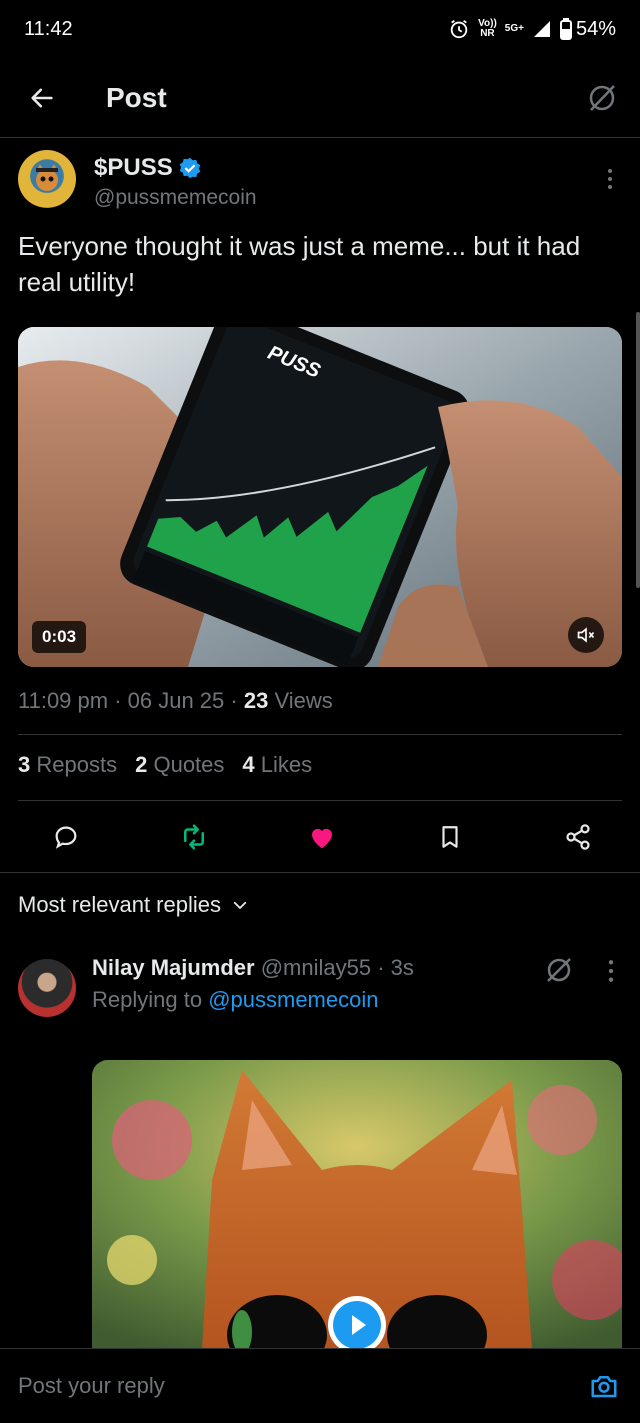  I want to click on arrow-left-icon, so click(42, 97).